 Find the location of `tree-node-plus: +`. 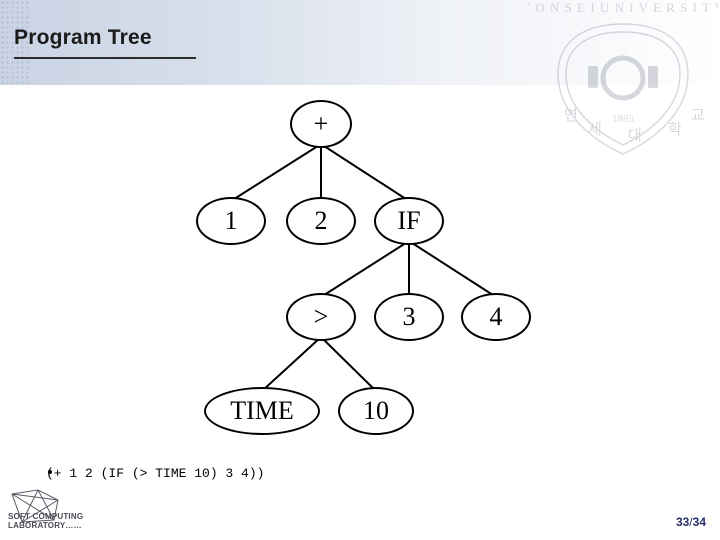

tree-node-plus: + is located at coordinates (321, 124).